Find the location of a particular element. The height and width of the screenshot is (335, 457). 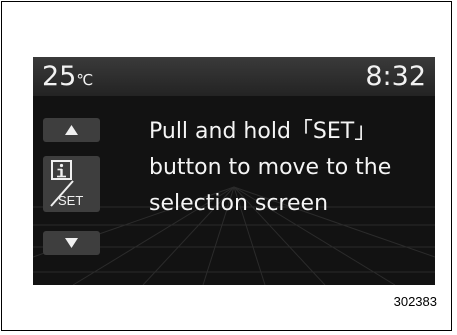

outside-temperature: 25℃ is located at coordinates (67, 78).